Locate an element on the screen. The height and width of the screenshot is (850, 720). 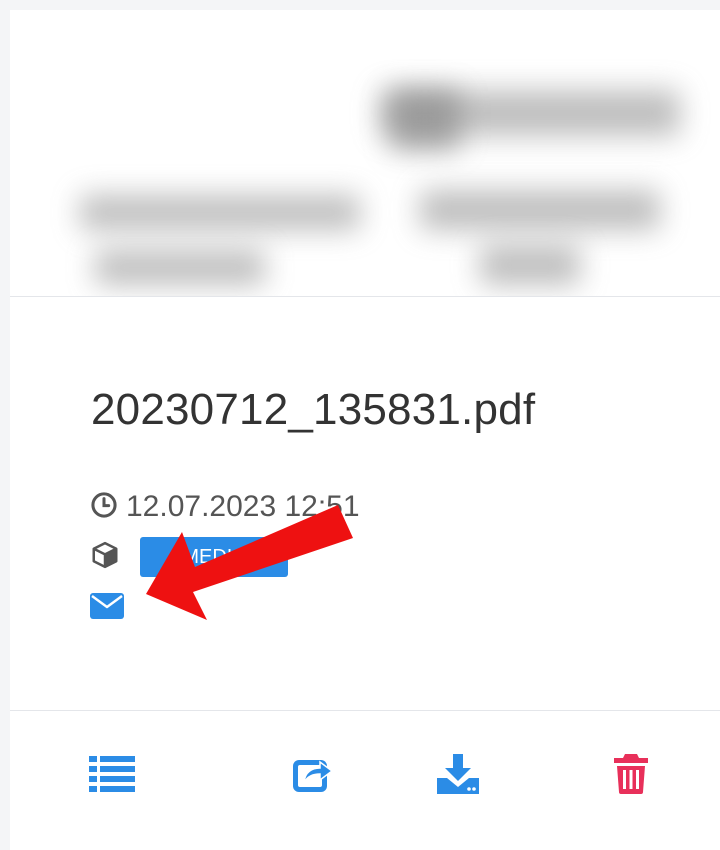
trash-icon is located at coordinates (631, 774).